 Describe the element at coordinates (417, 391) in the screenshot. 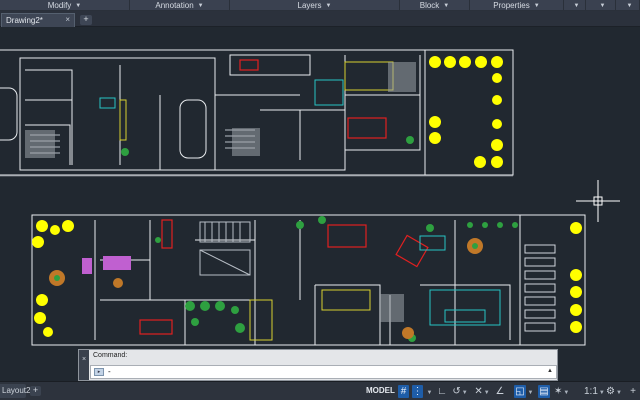

I see `snap-icon: ⋮` at that location.